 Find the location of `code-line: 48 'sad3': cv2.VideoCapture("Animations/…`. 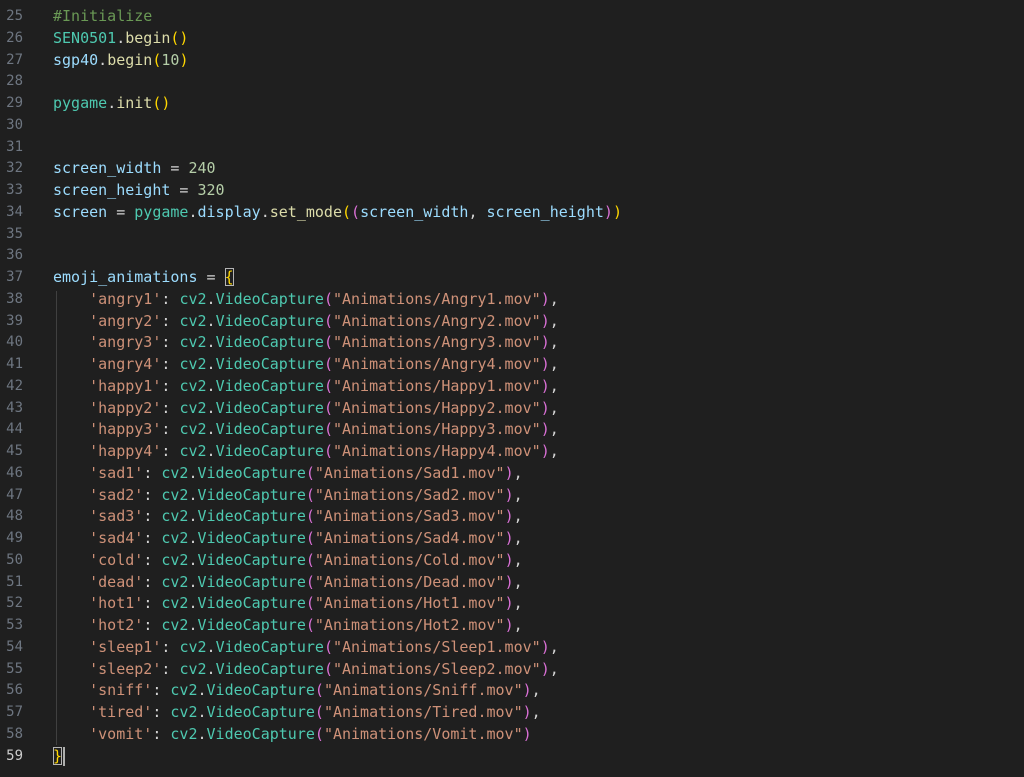

code-line: 48 'sad3': cv2.VideoCapture("Animations/… is located at coordinates (512, 516).